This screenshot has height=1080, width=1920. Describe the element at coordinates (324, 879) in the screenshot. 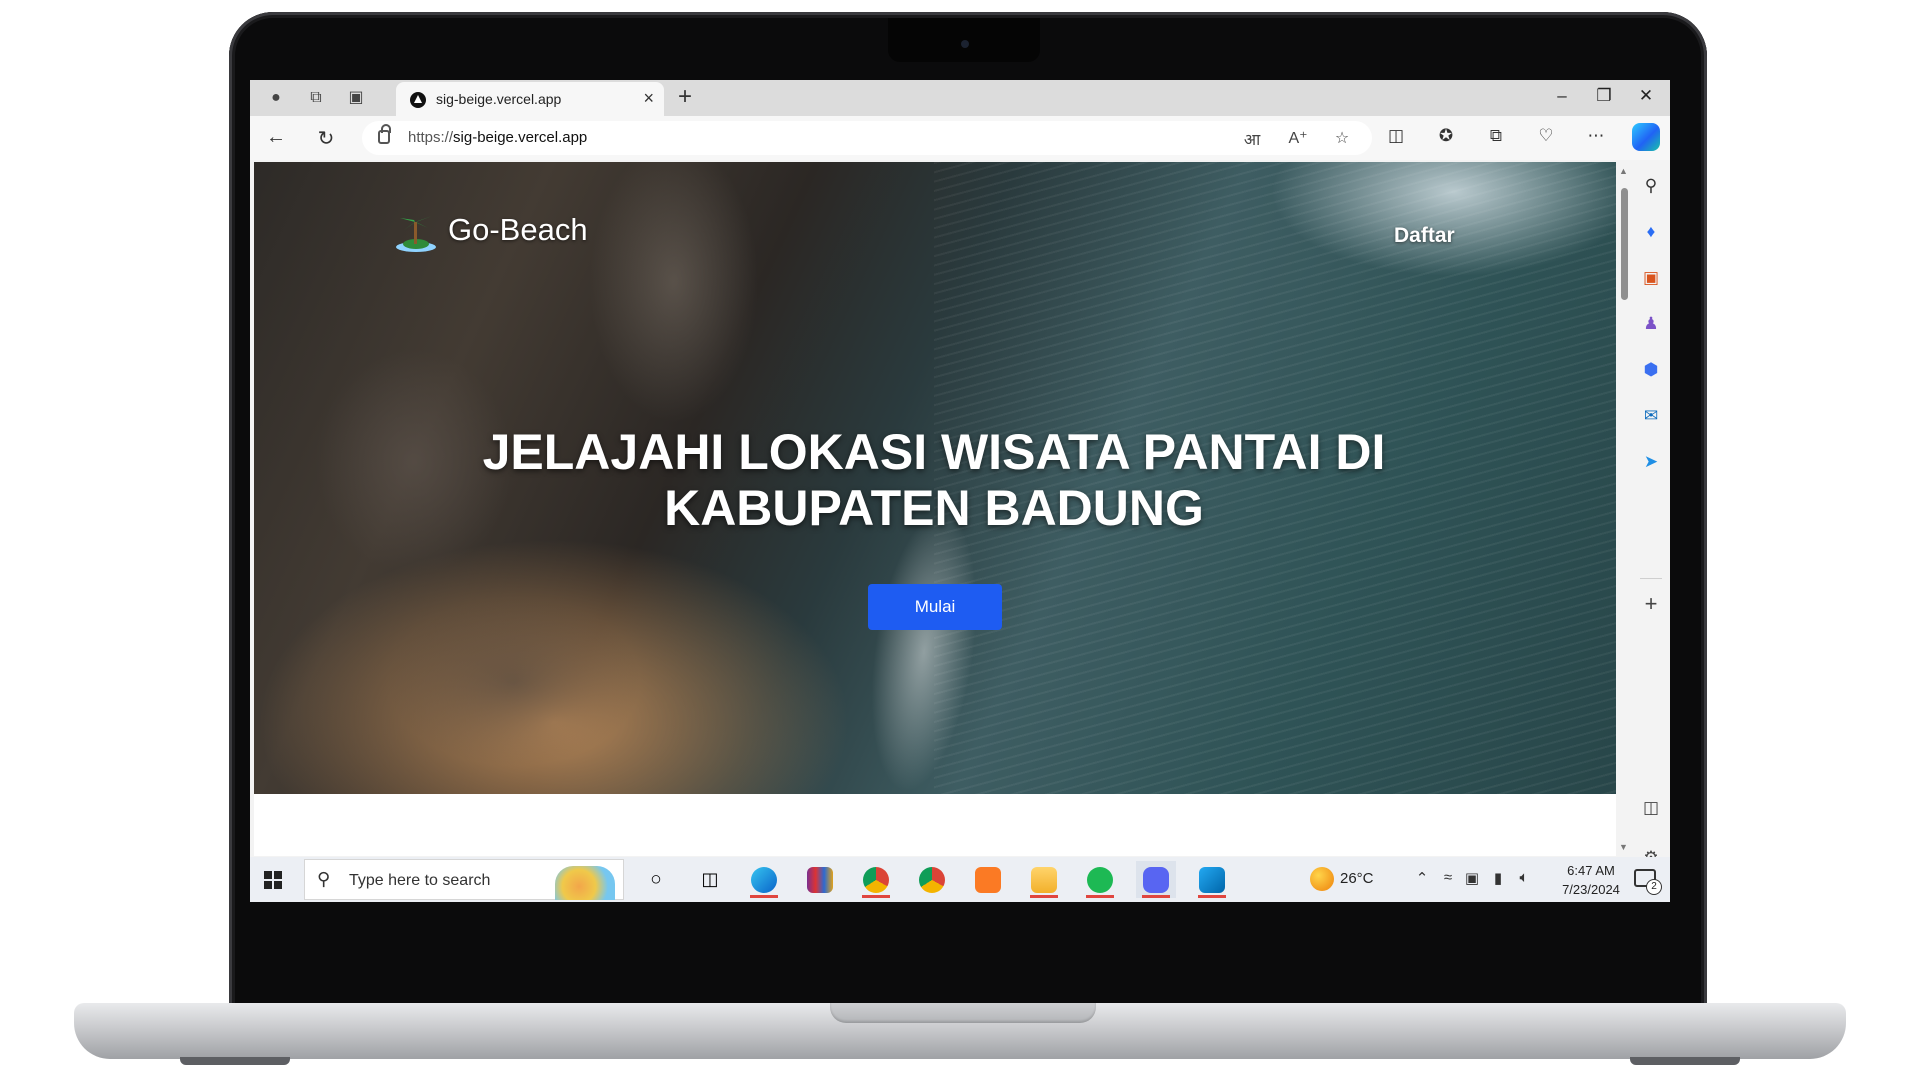

I see `search-magnifier-icon: ⚲` at that location.